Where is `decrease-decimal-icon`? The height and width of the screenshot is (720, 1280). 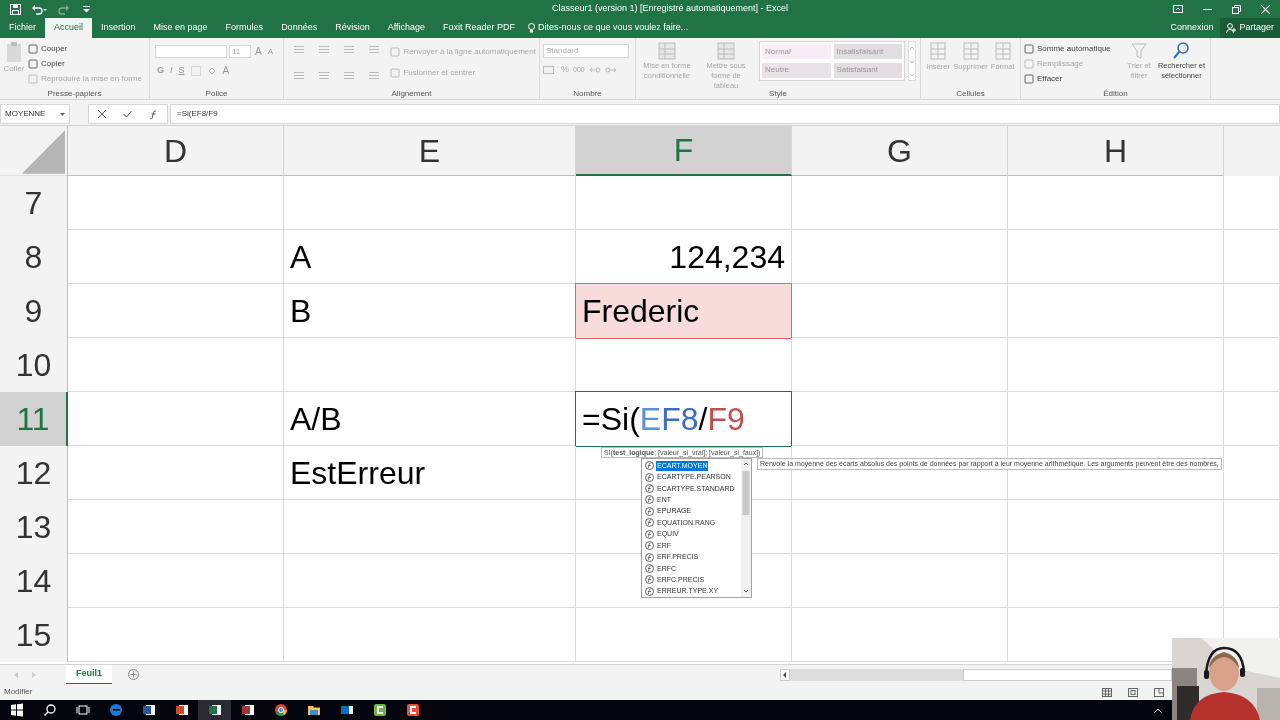 decrease-decimal-icon is located at coordinates (610, 69).